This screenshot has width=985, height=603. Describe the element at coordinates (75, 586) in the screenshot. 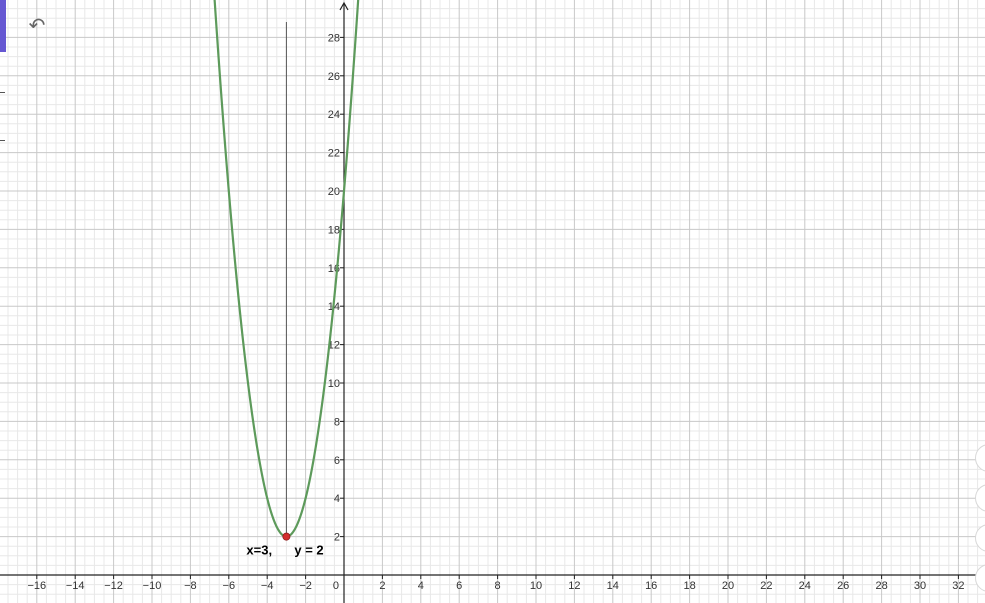

I see `x-tick-label: −14` at that location.